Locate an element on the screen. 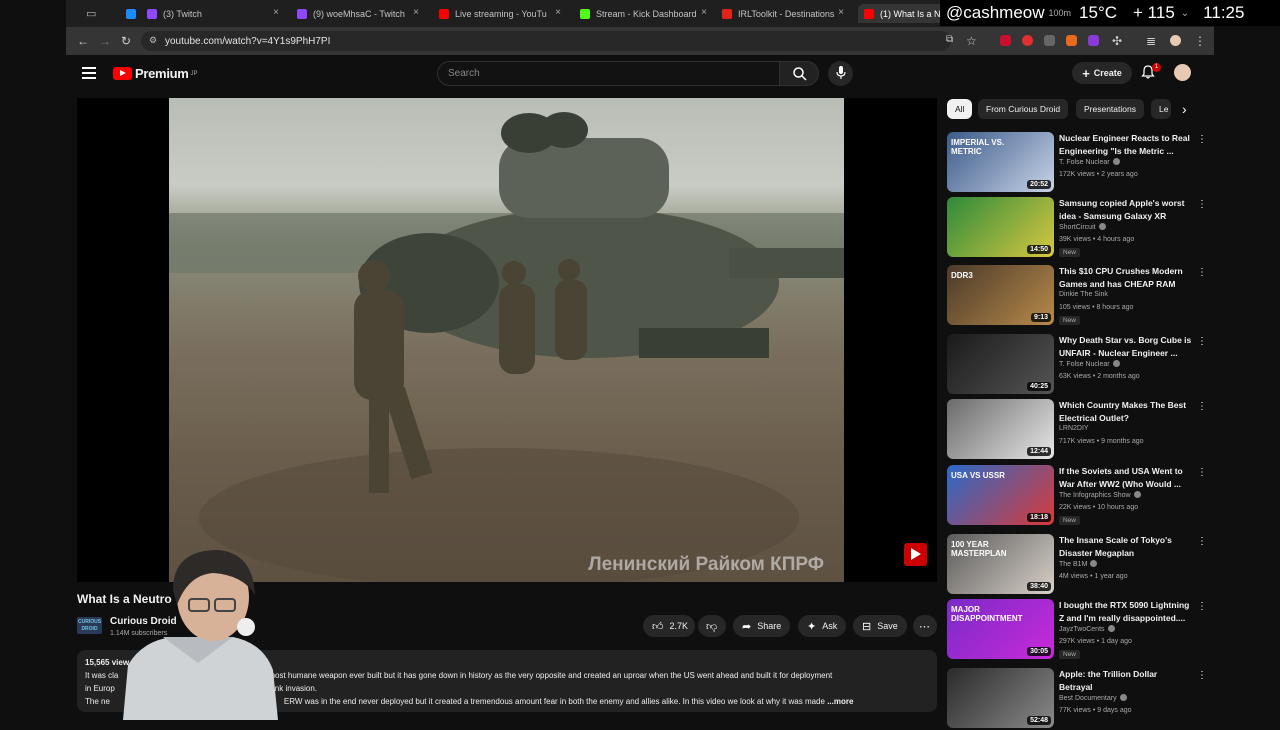 The width and height of the screenshot is (1280, 730). ask-button: ✦ Ask is located at coordinates (822, 626).